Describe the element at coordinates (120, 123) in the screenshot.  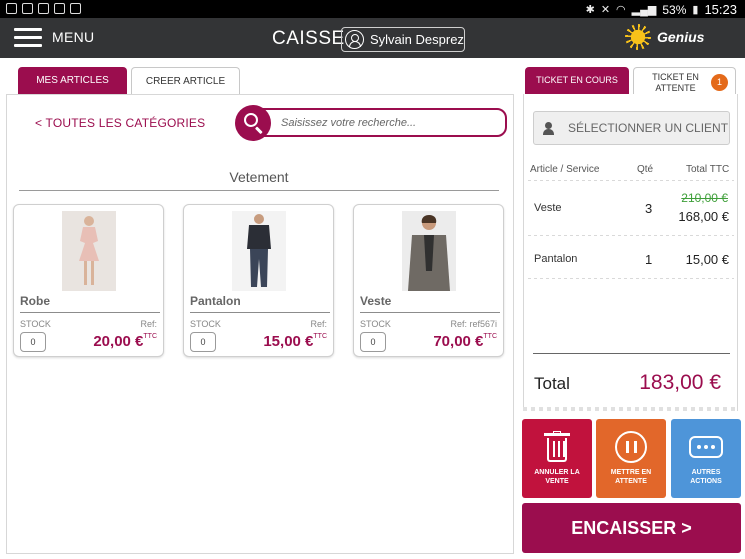
I see `all-categories-link: < TOUTES LES CATÉGORIES` at that location.